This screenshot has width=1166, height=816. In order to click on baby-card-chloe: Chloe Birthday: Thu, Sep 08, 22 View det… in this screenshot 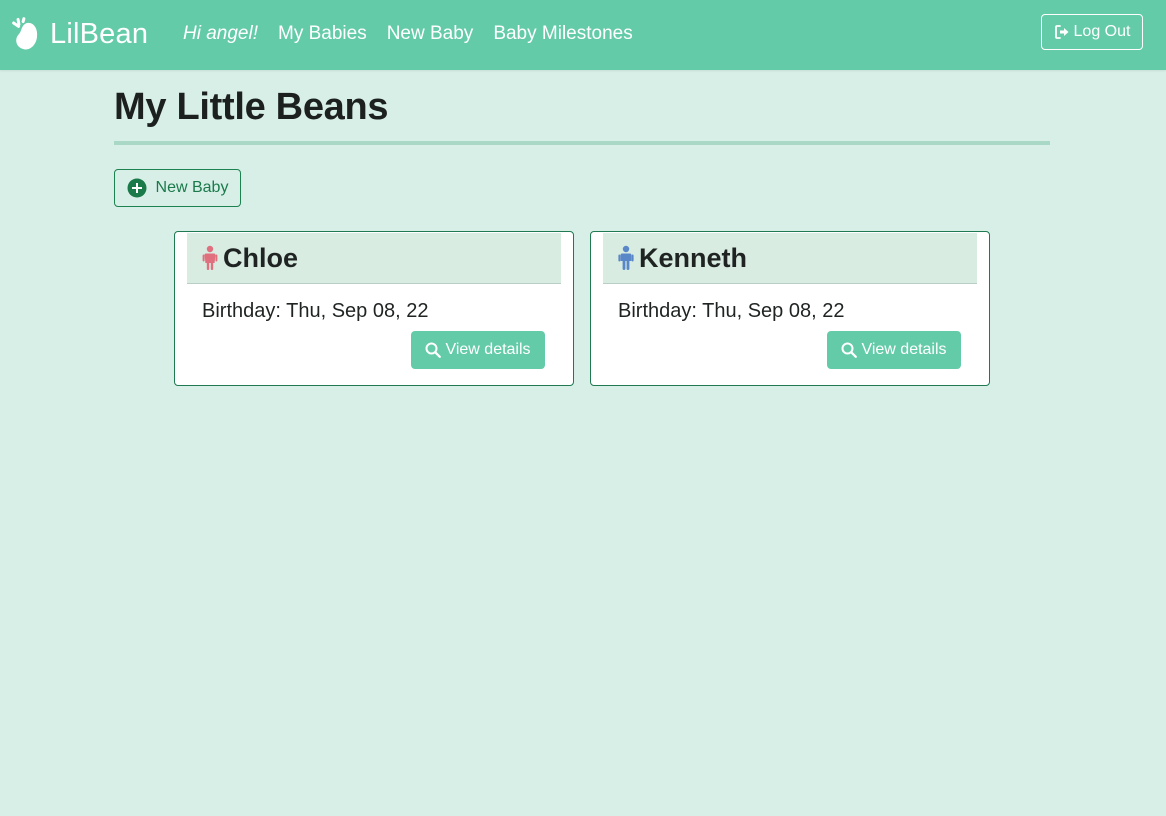, I will do `click(374, 308)`.